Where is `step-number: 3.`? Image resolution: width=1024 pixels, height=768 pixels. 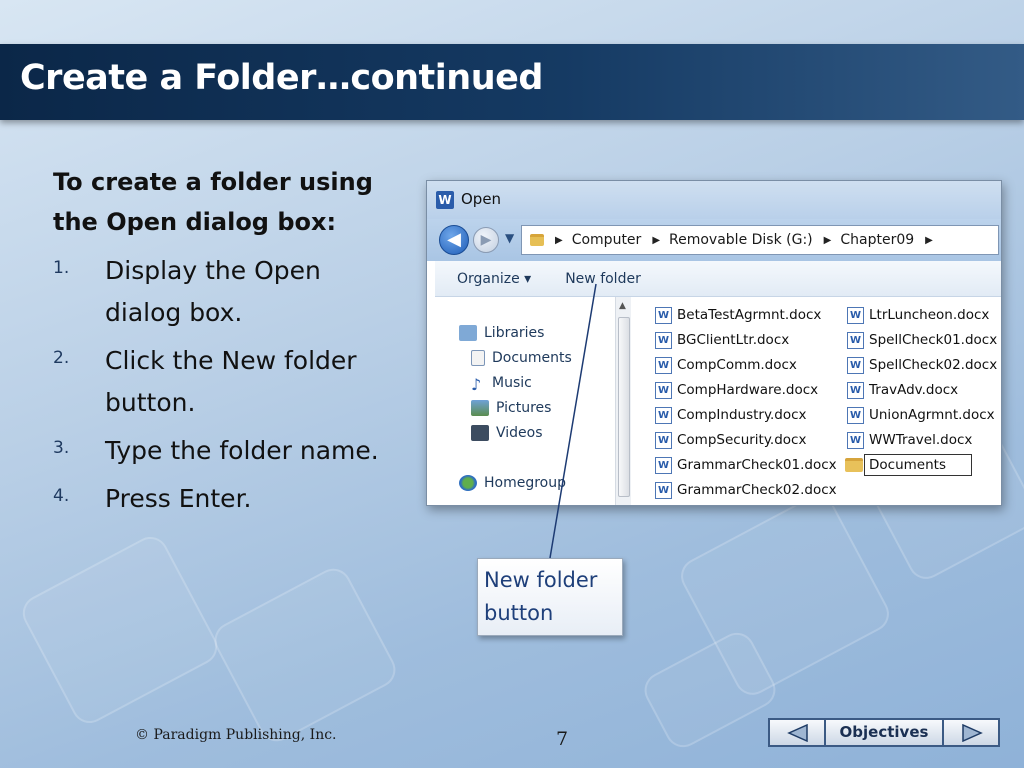
step-number: 3. is located at coordinates (61, 448).